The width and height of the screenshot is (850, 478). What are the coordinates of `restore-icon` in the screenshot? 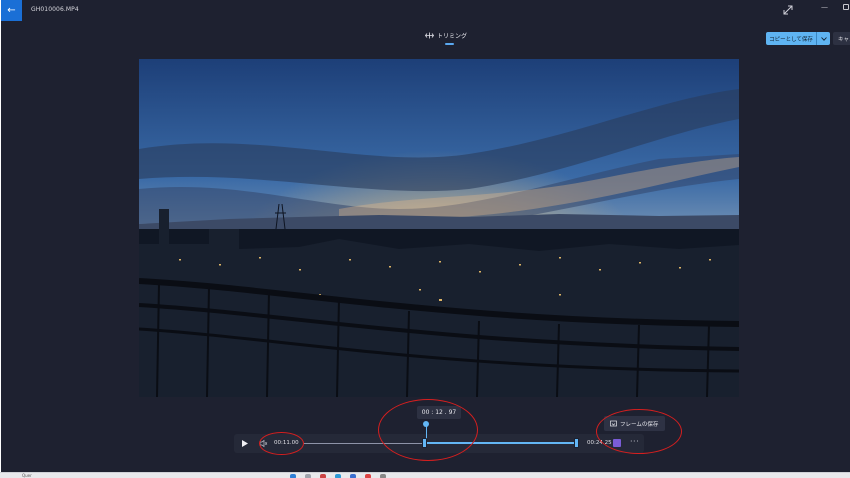 It's located at (846, 7).